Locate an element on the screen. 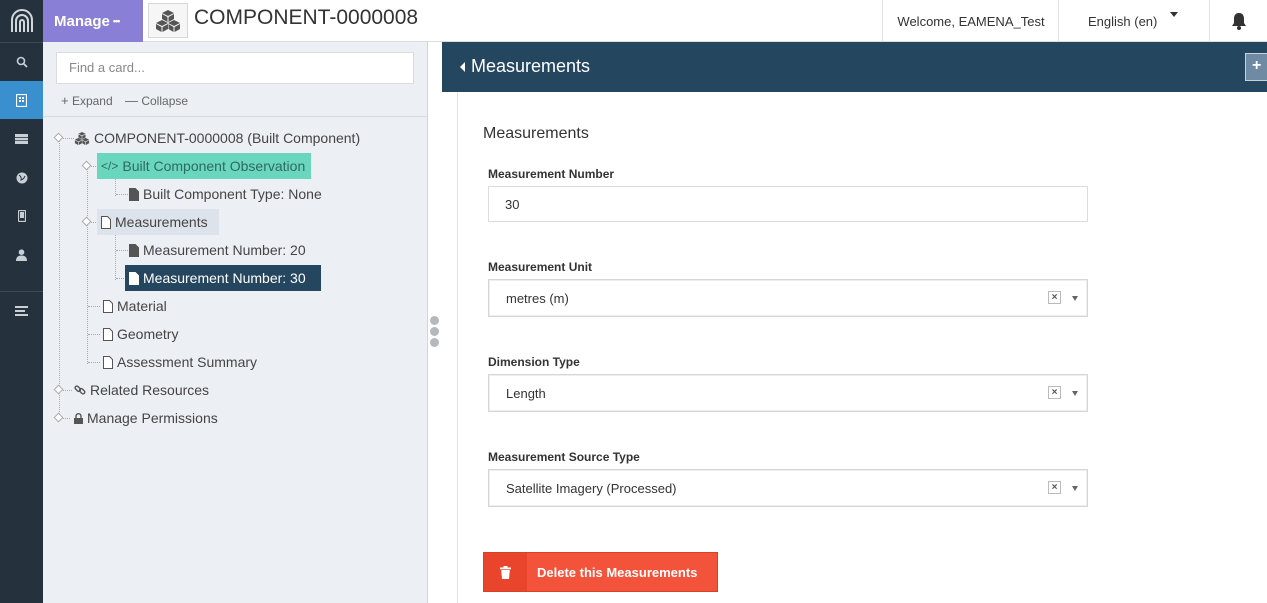 The image size is (1267, 603). card-header-title: Measurements is located at coordinates (531, 66).